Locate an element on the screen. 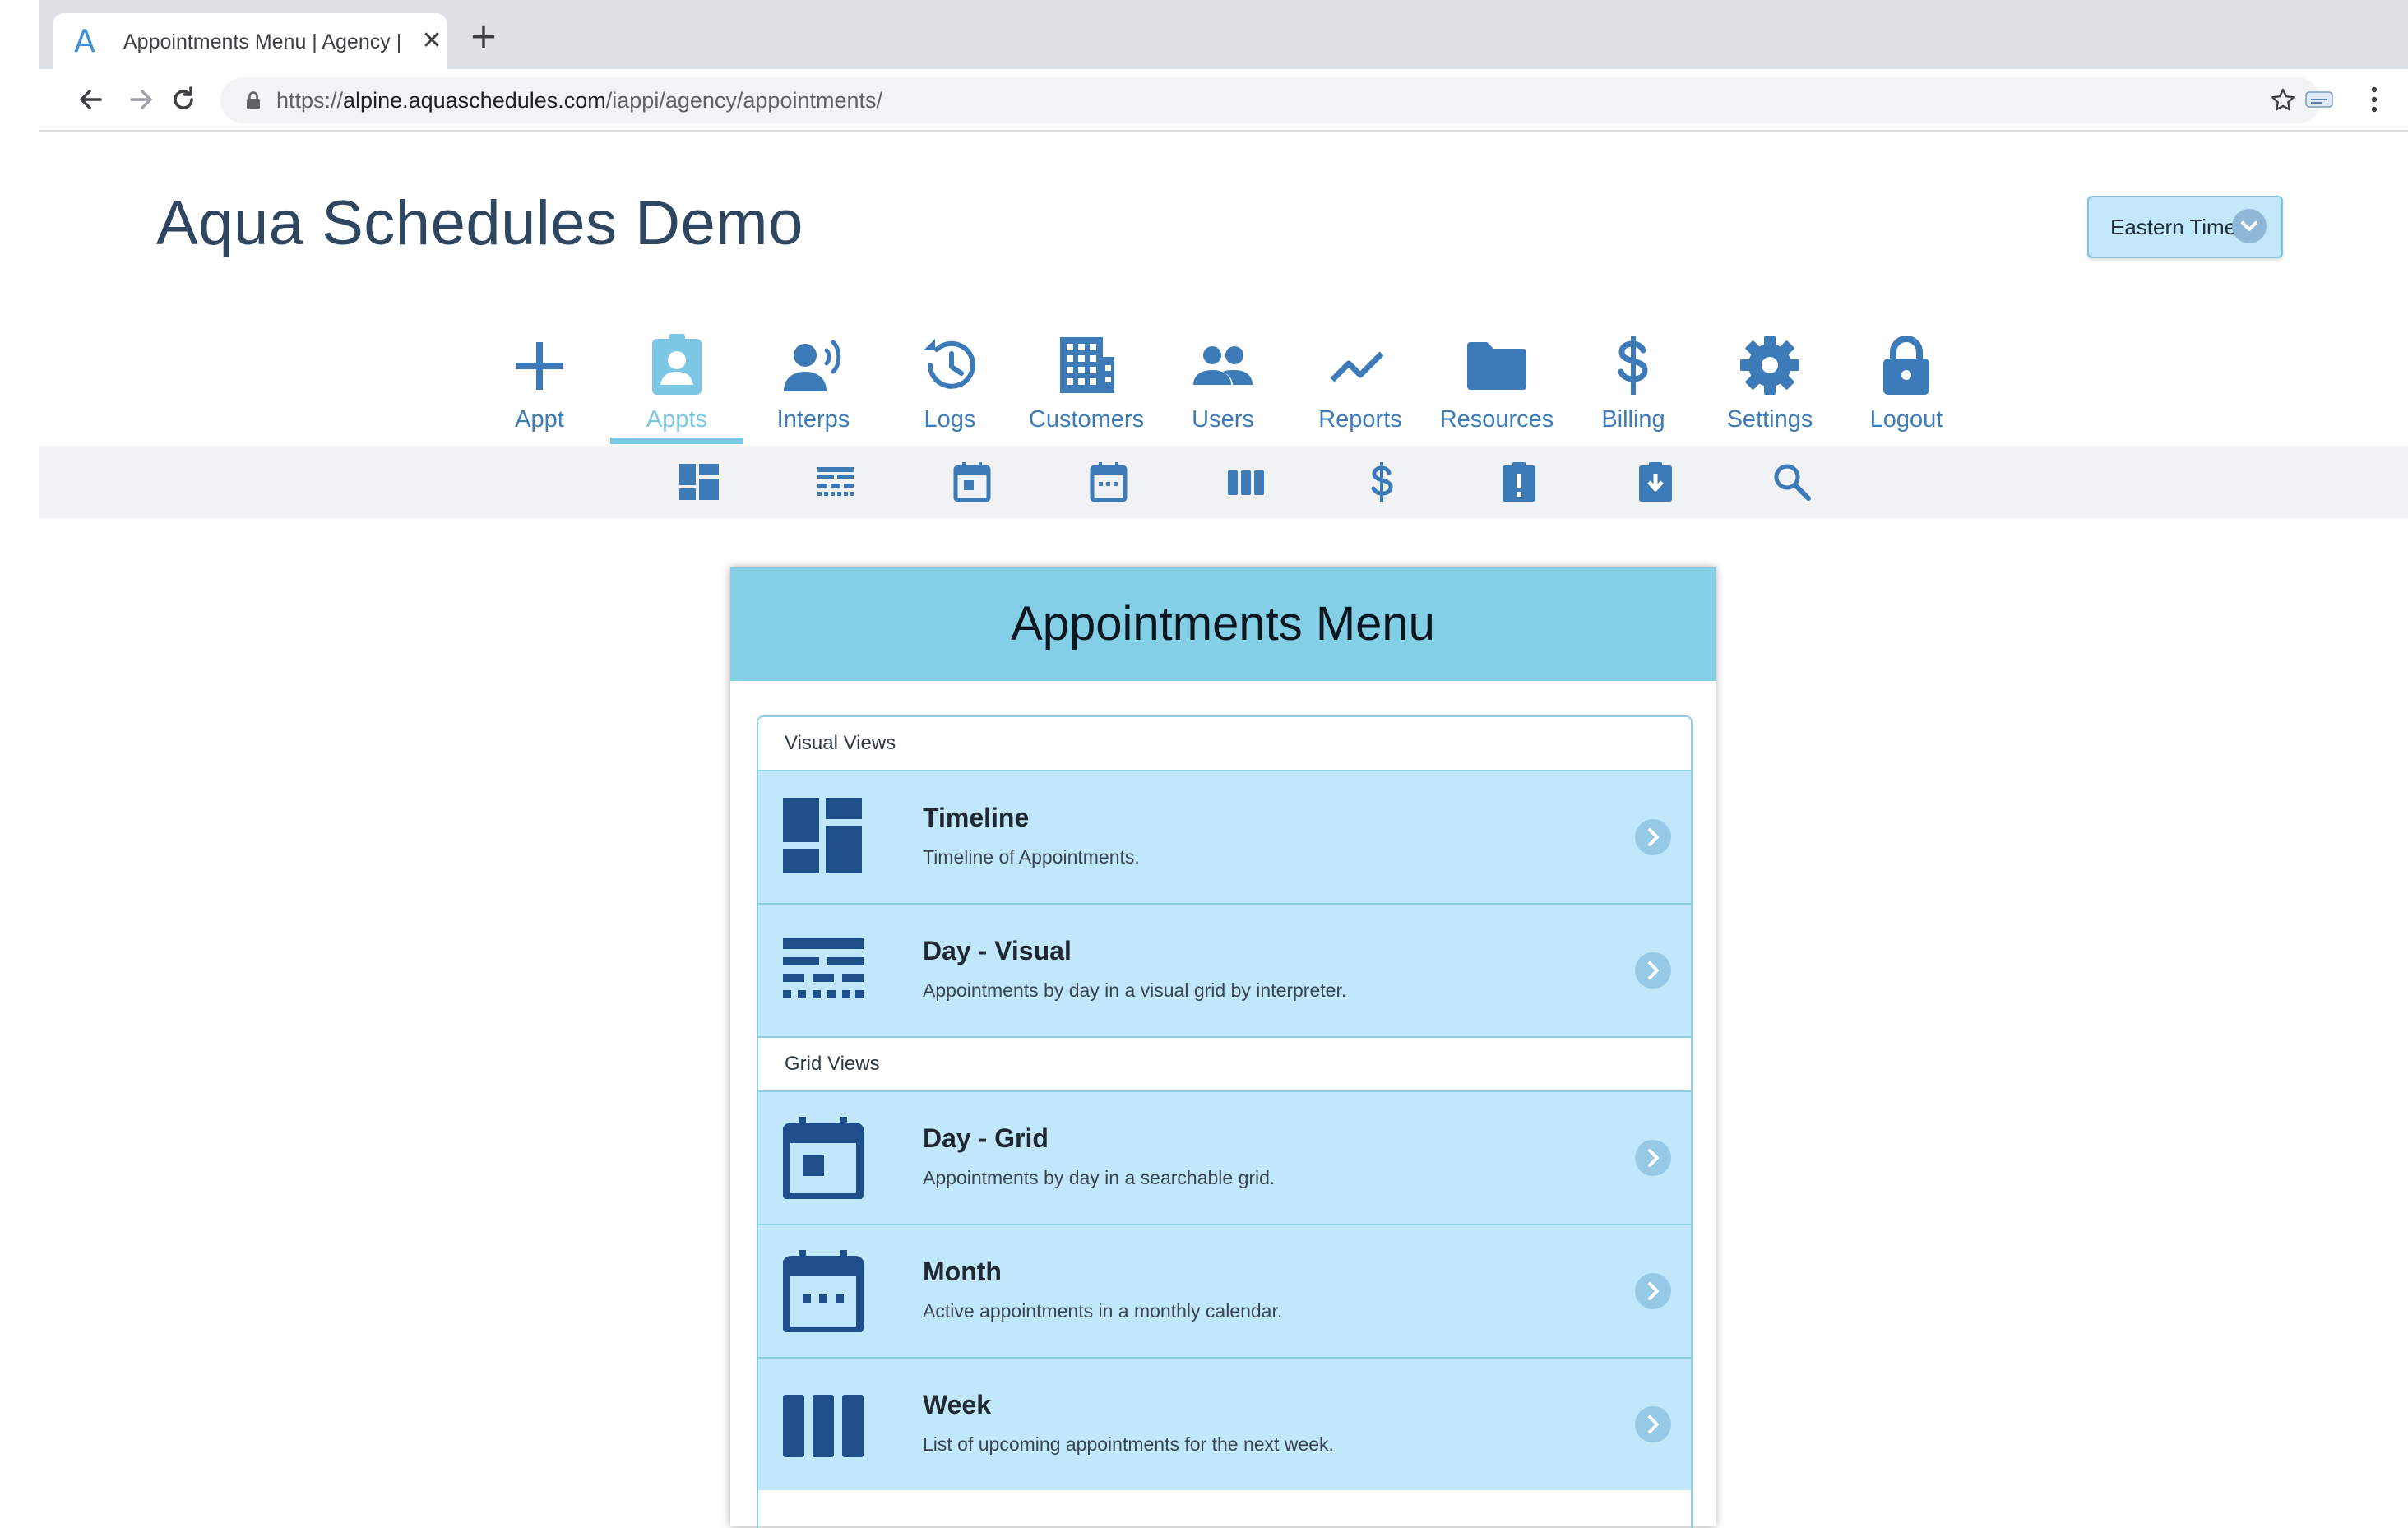 The image size is (2408, 1528). timezone-select: Eastern Time is located at coordinates (2185, 227).